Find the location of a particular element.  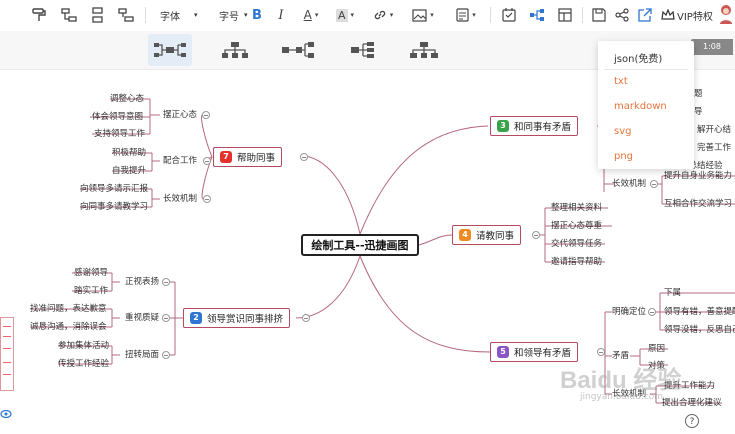

subtopic: 明确定位 is located at coordinates (629, 312).